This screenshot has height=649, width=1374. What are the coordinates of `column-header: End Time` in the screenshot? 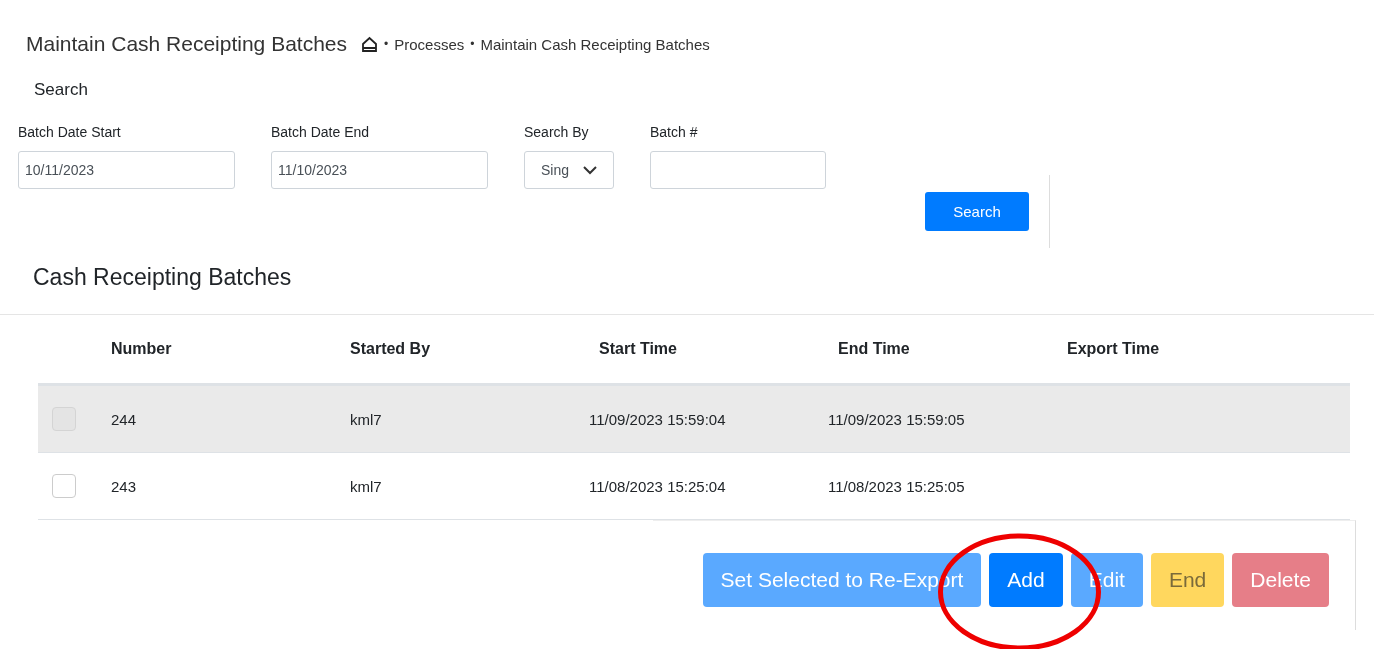 It's located at (874, 349).